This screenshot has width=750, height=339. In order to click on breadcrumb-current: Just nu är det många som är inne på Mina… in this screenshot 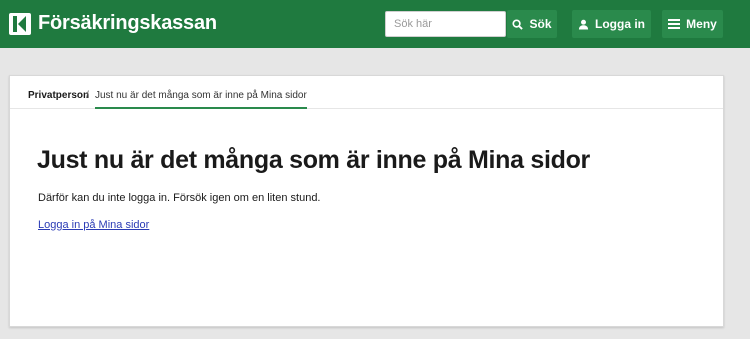, I will do `click(201, 99)`.